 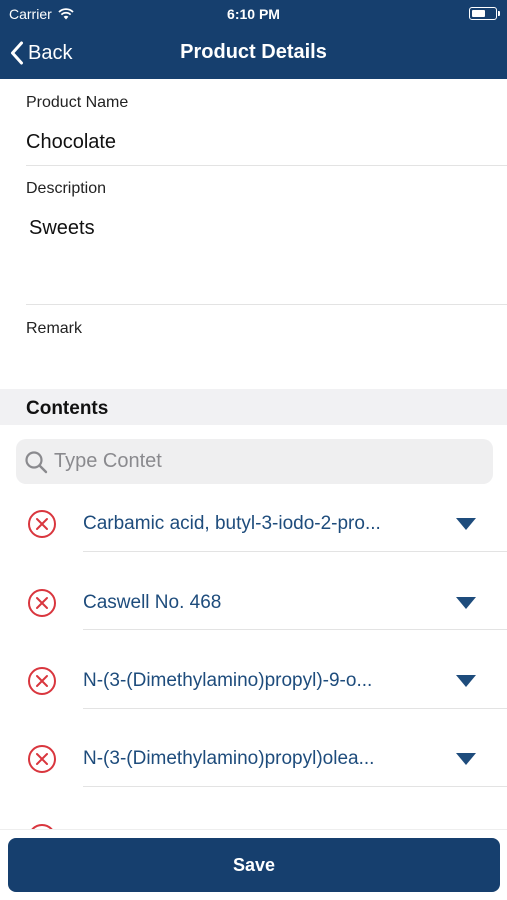 I want to click on description-label: Description, so click(x=66, y=188).